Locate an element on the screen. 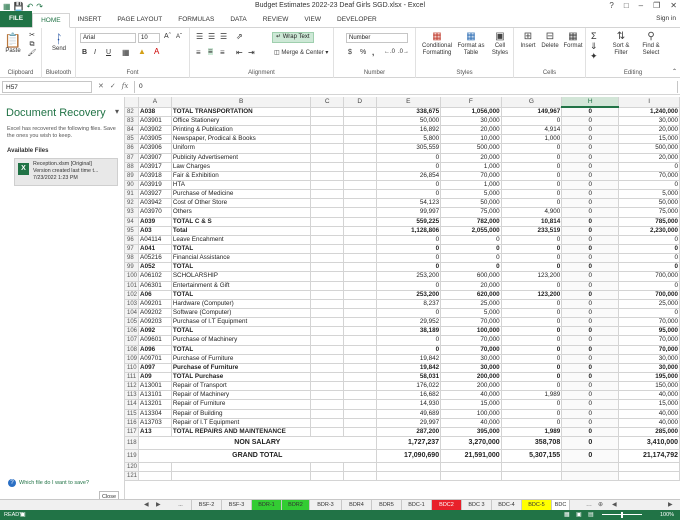  cell-value-f: 25,000 is located at coordinates (471, 304).